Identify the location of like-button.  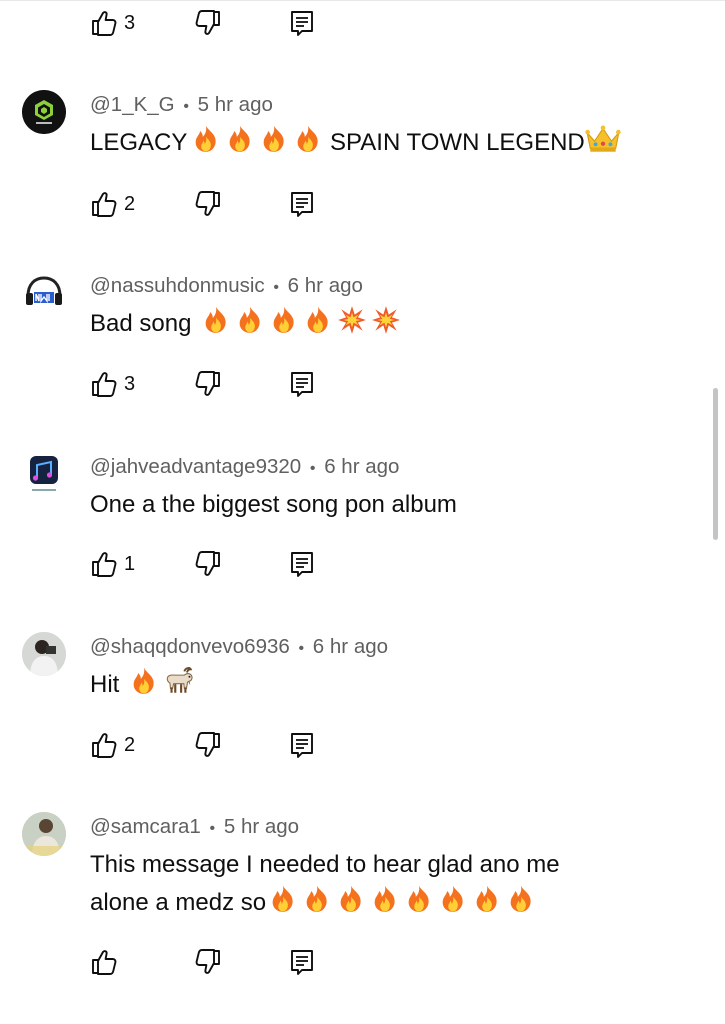
(107, 962).